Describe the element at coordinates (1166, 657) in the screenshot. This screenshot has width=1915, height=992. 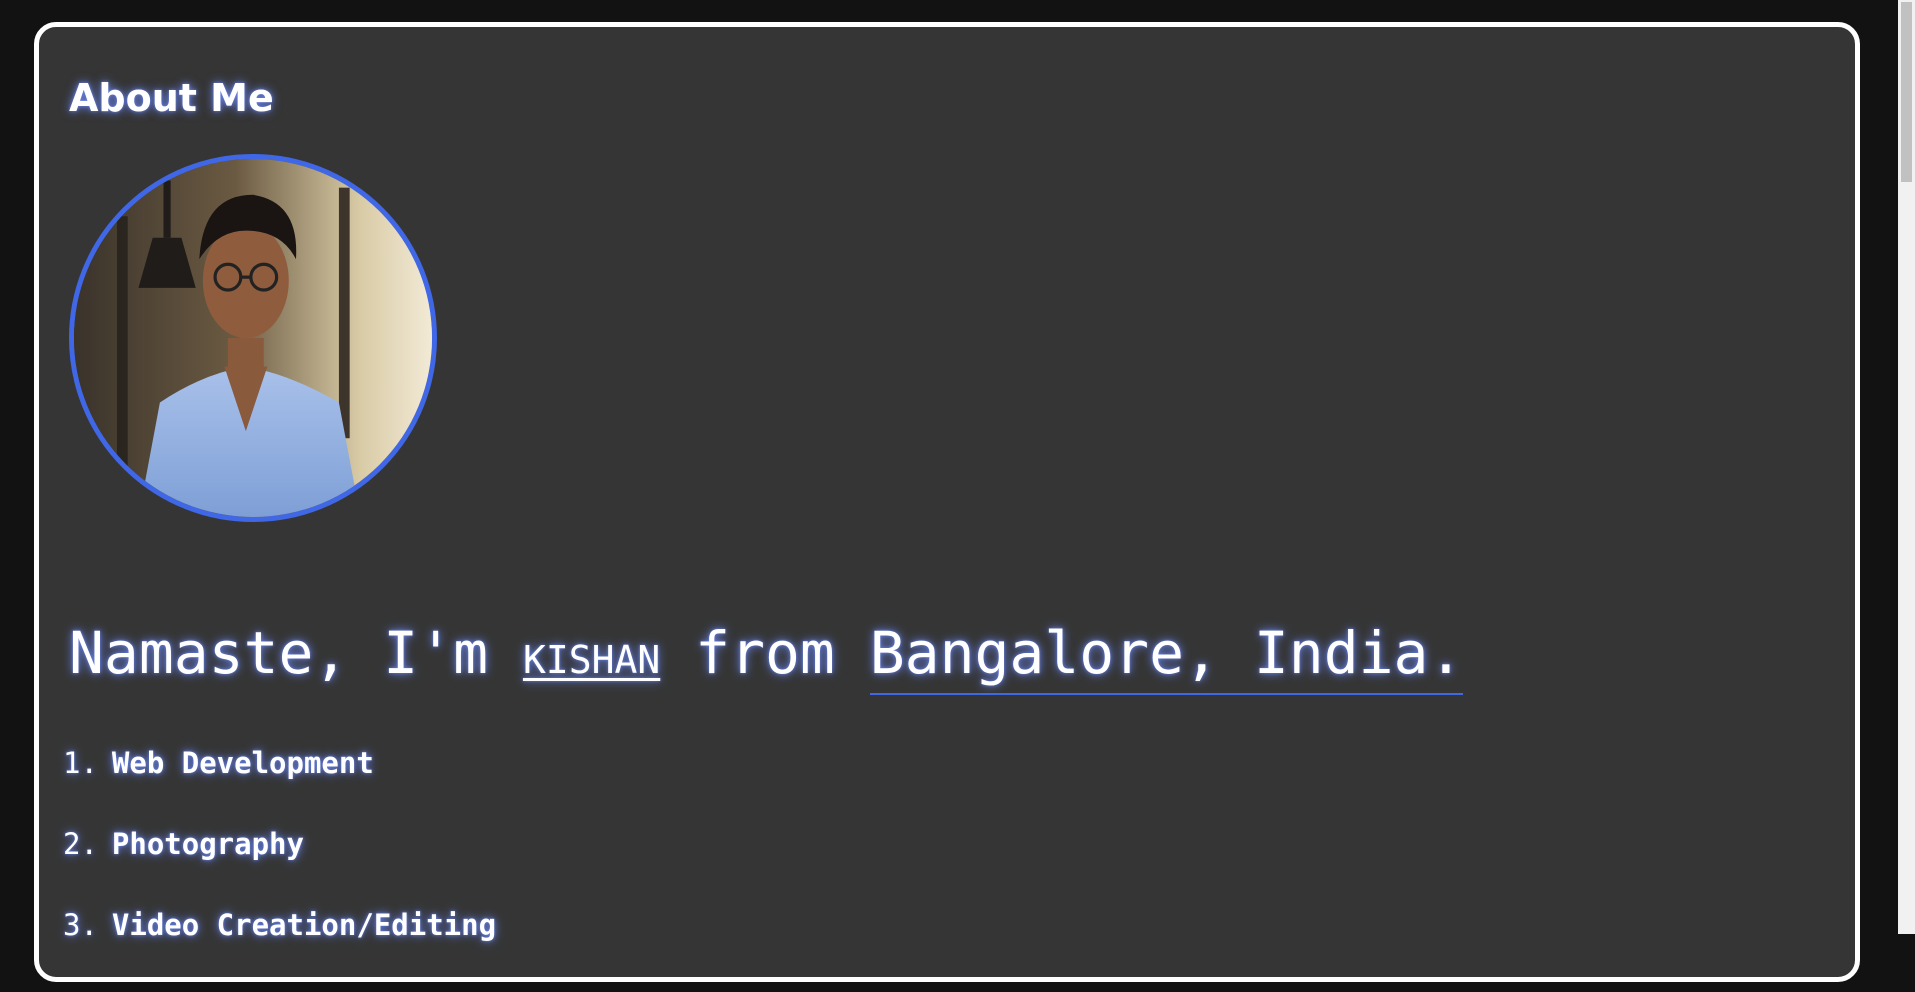
I see `intro-location: Bangalore, India.` at that location.